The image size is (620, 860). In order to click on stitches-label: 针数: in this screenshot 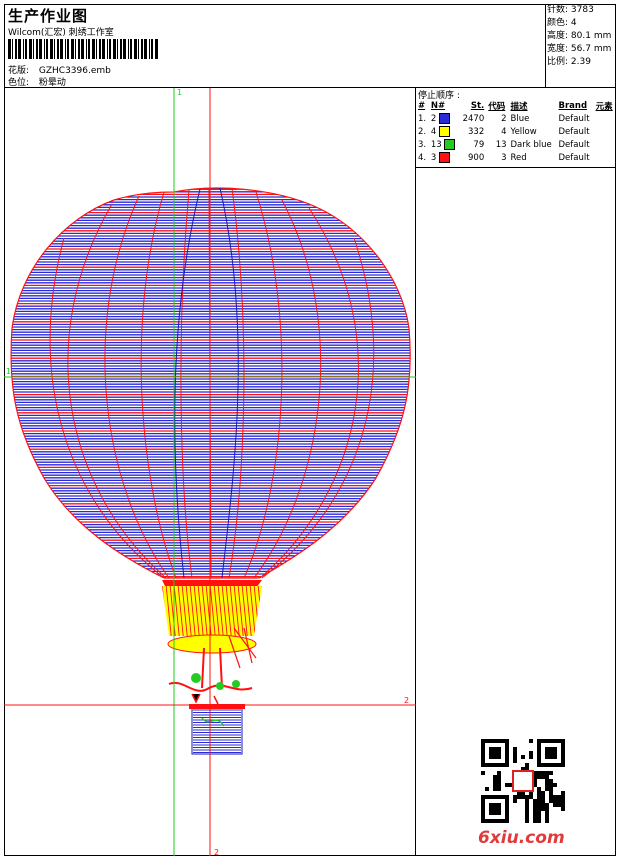, I will do `click(558, 10)`.